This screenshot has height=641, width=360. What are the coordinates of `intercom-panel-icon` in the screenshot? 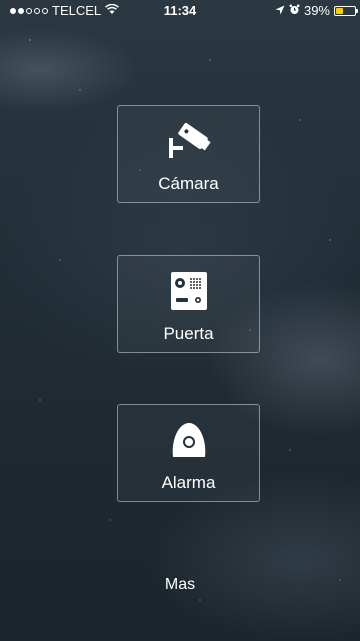 It's located at (189, 291).